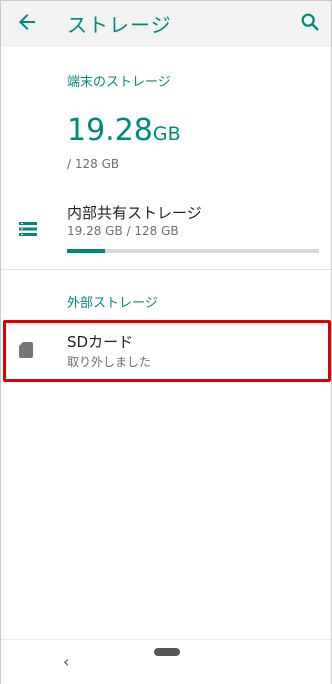  I want to click on nav-back-icon: ‹, so click(66, 661).